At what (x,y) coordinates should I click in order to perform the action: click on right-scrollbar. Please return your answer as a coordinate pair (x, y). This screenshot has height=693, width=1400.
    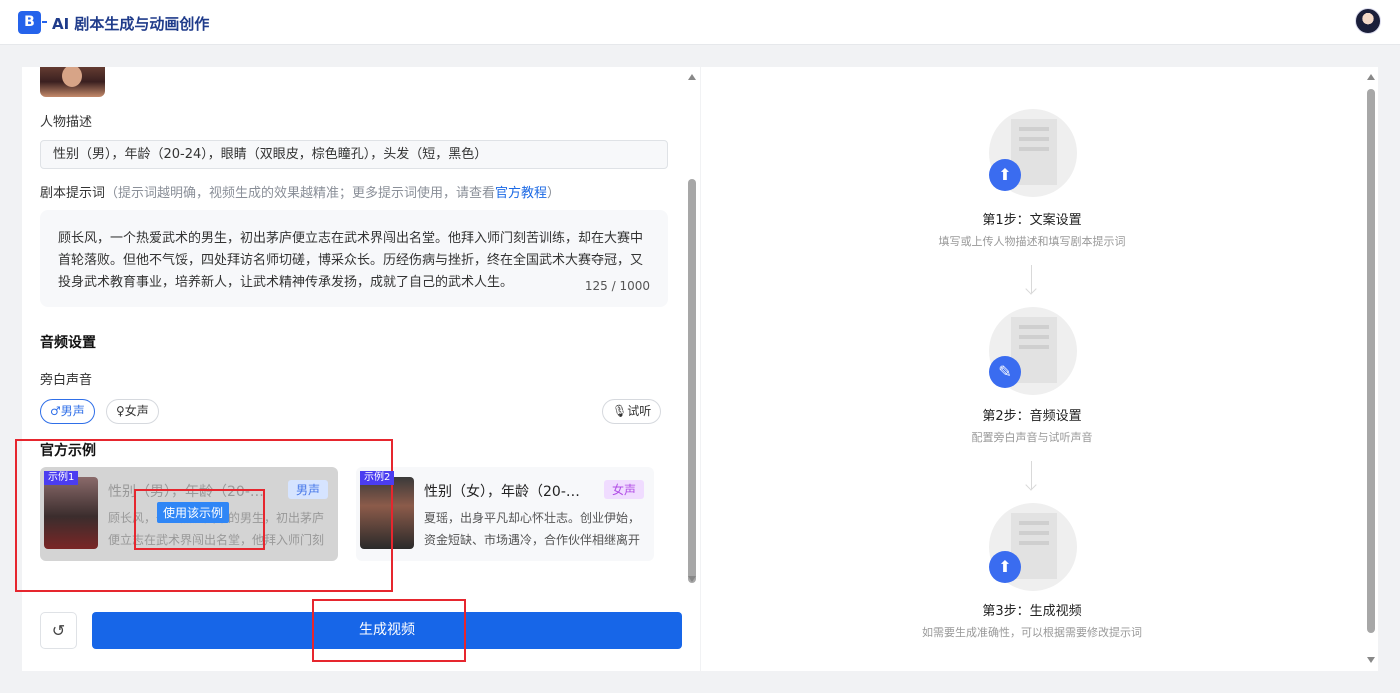
    Looking at the image, I should click on (1371, 359).